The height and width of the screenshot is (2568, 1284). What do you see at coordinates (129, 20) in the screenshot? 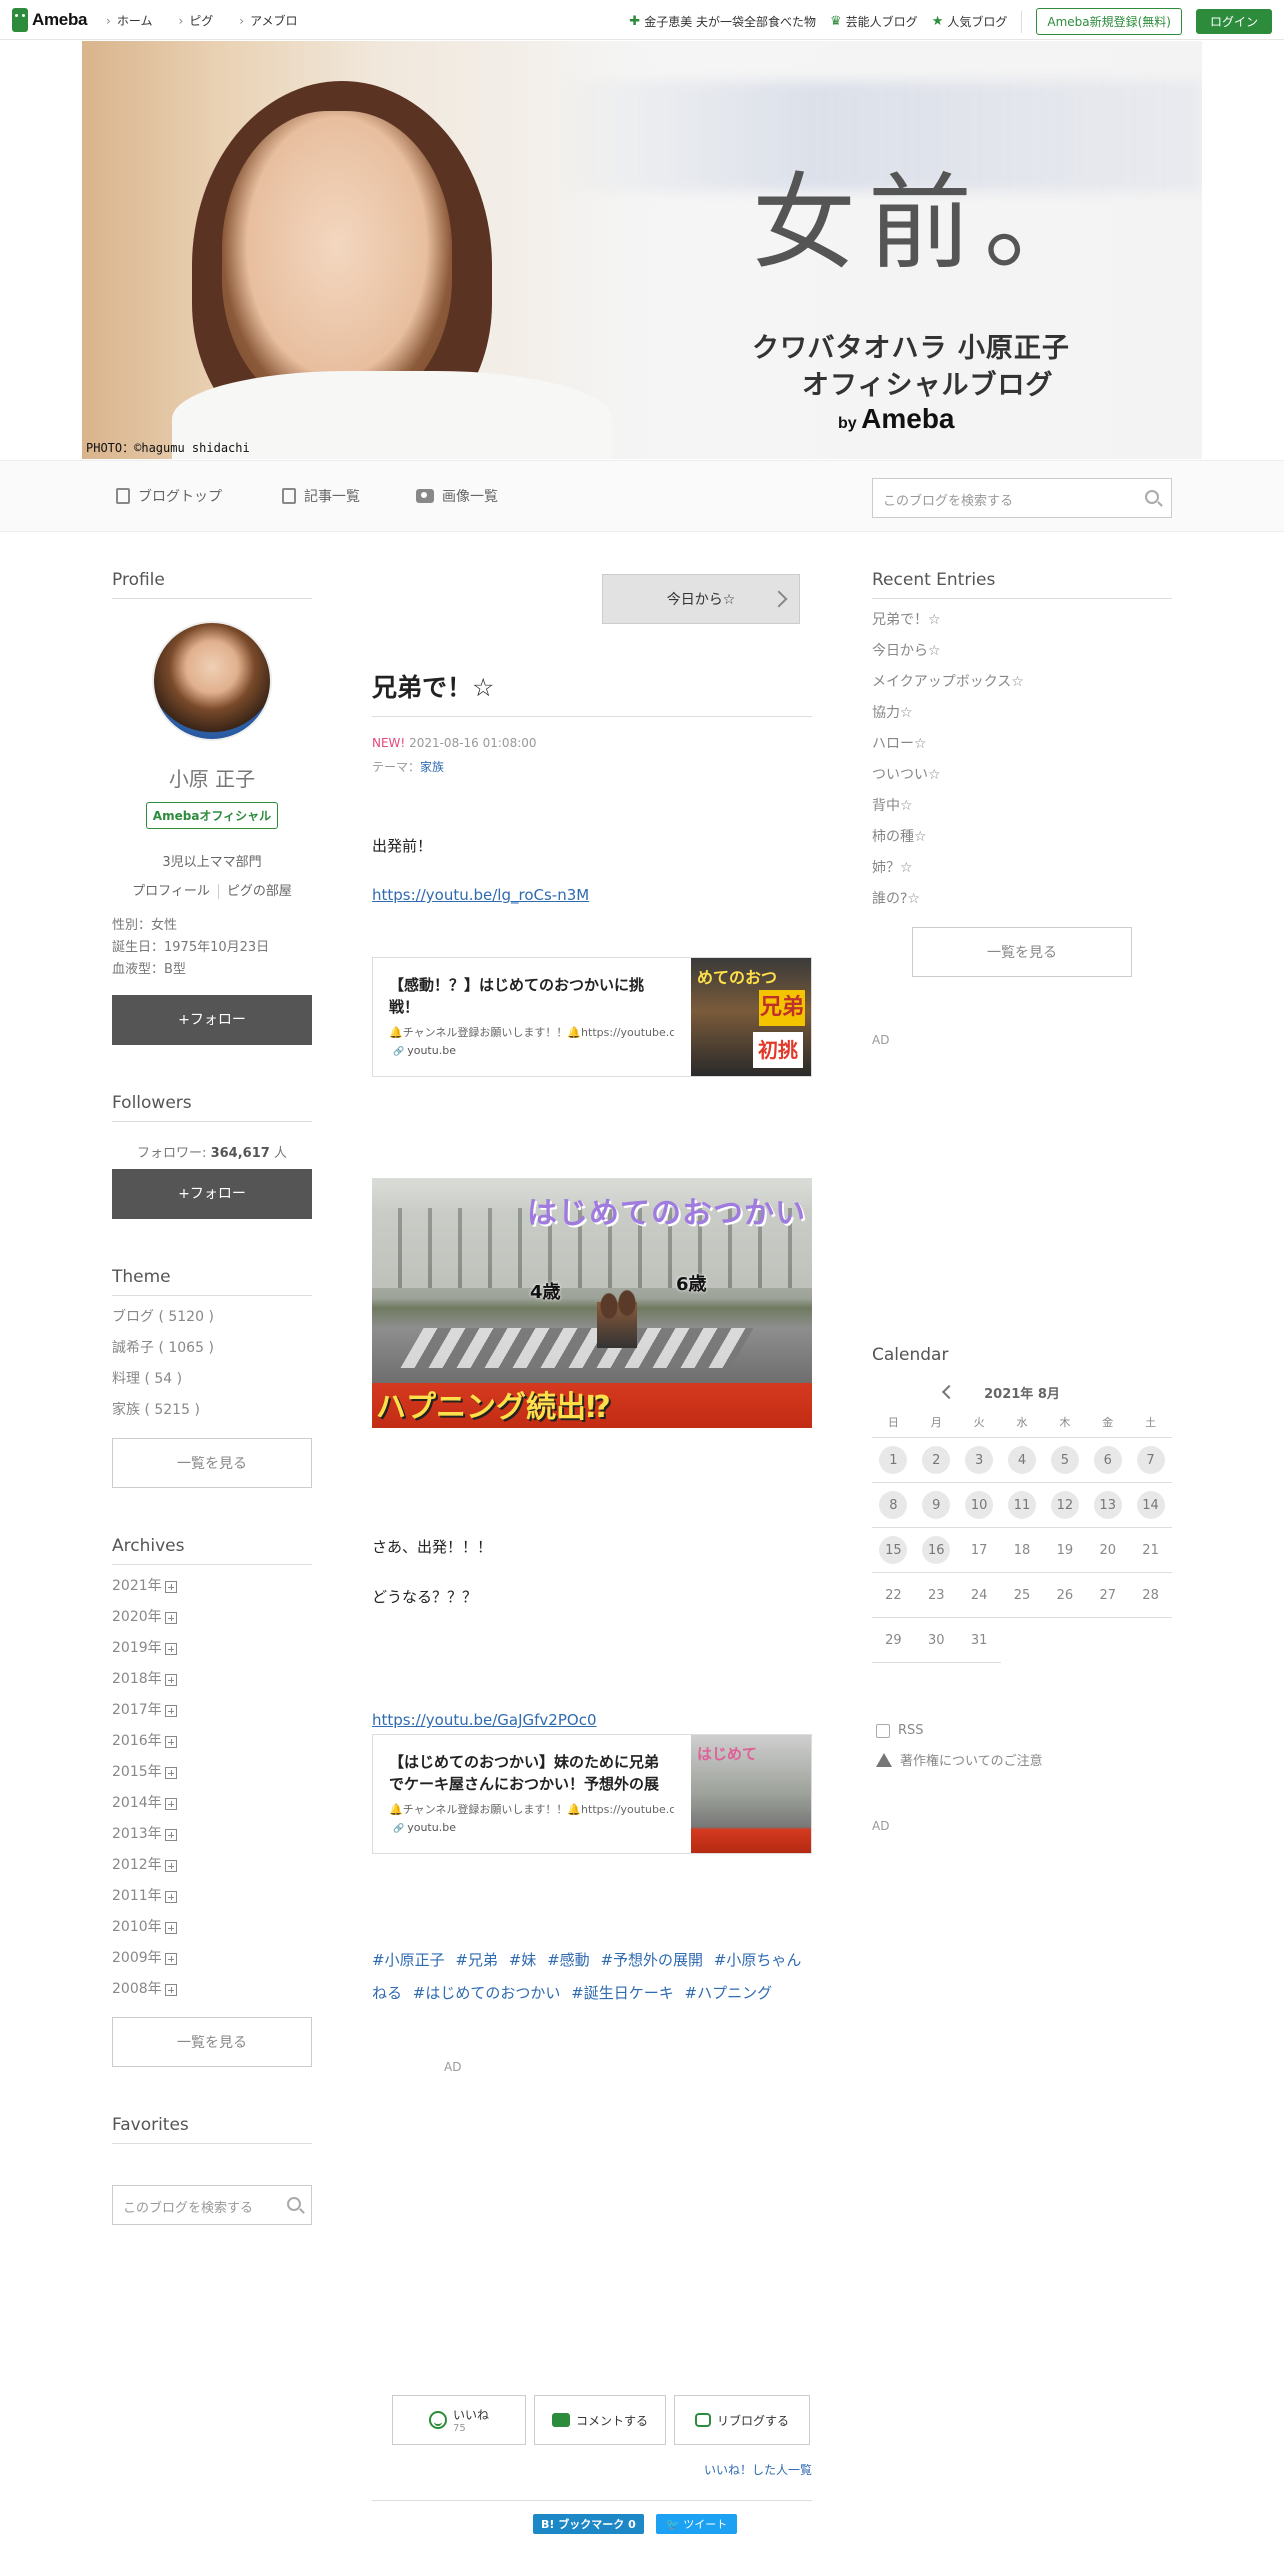
I see `nav-home: ホーム` at bounding box center [129, 20].